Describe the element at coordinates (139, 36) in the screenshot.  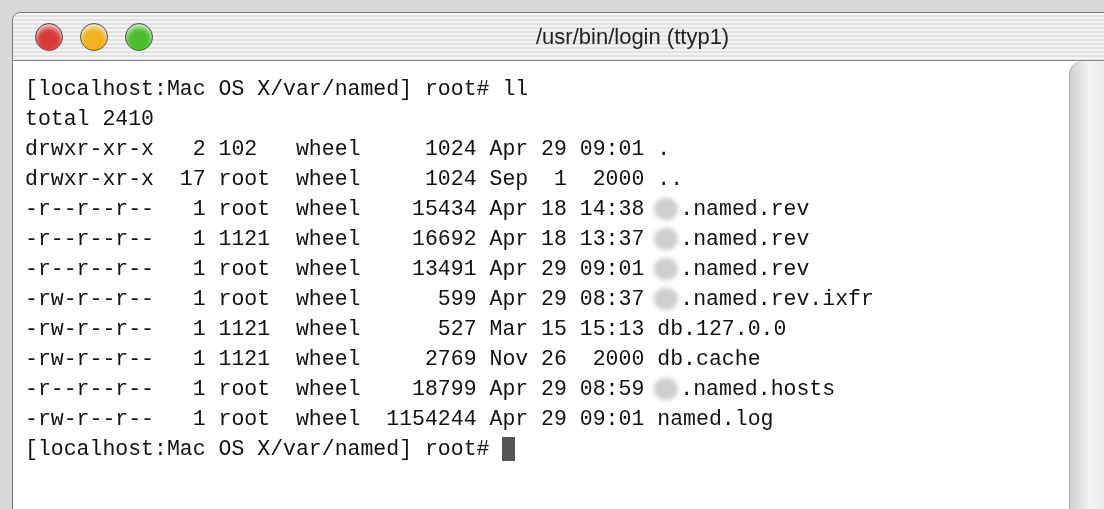
I see `zoom-button` at that location.